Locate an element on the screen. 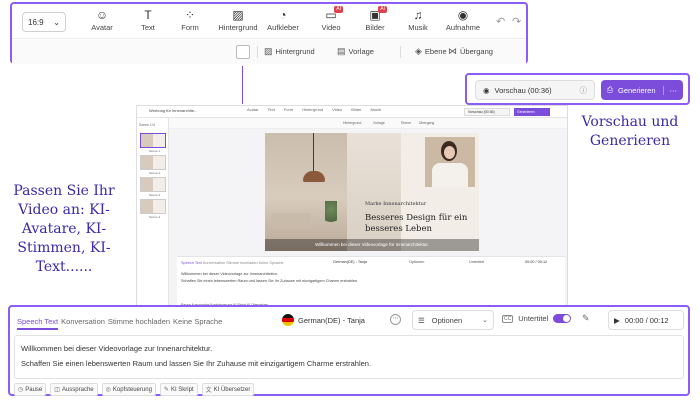  mini-voice-select: German(DE) - Tanja is located at coordinates (350, 262).